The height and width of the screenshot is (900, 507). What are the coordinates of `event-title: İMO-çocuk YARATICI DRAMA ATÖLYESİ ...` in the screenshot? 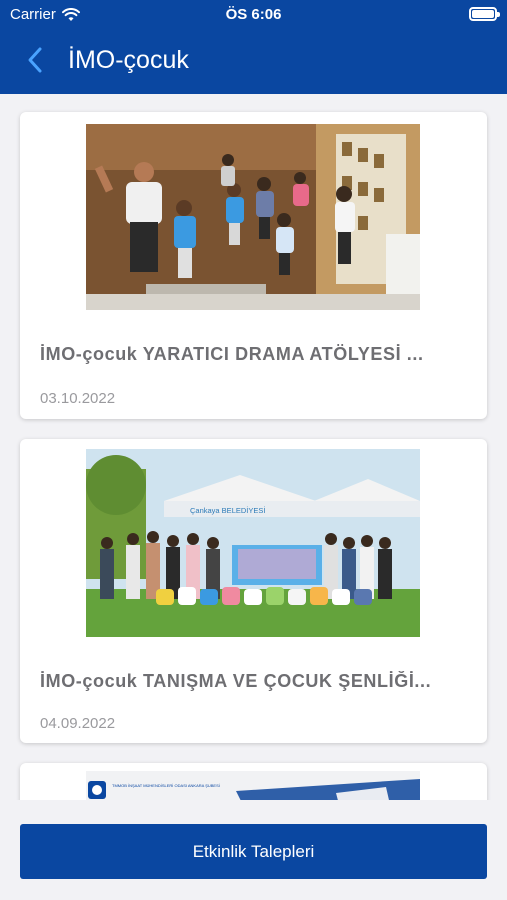 It's located at (232, 354).